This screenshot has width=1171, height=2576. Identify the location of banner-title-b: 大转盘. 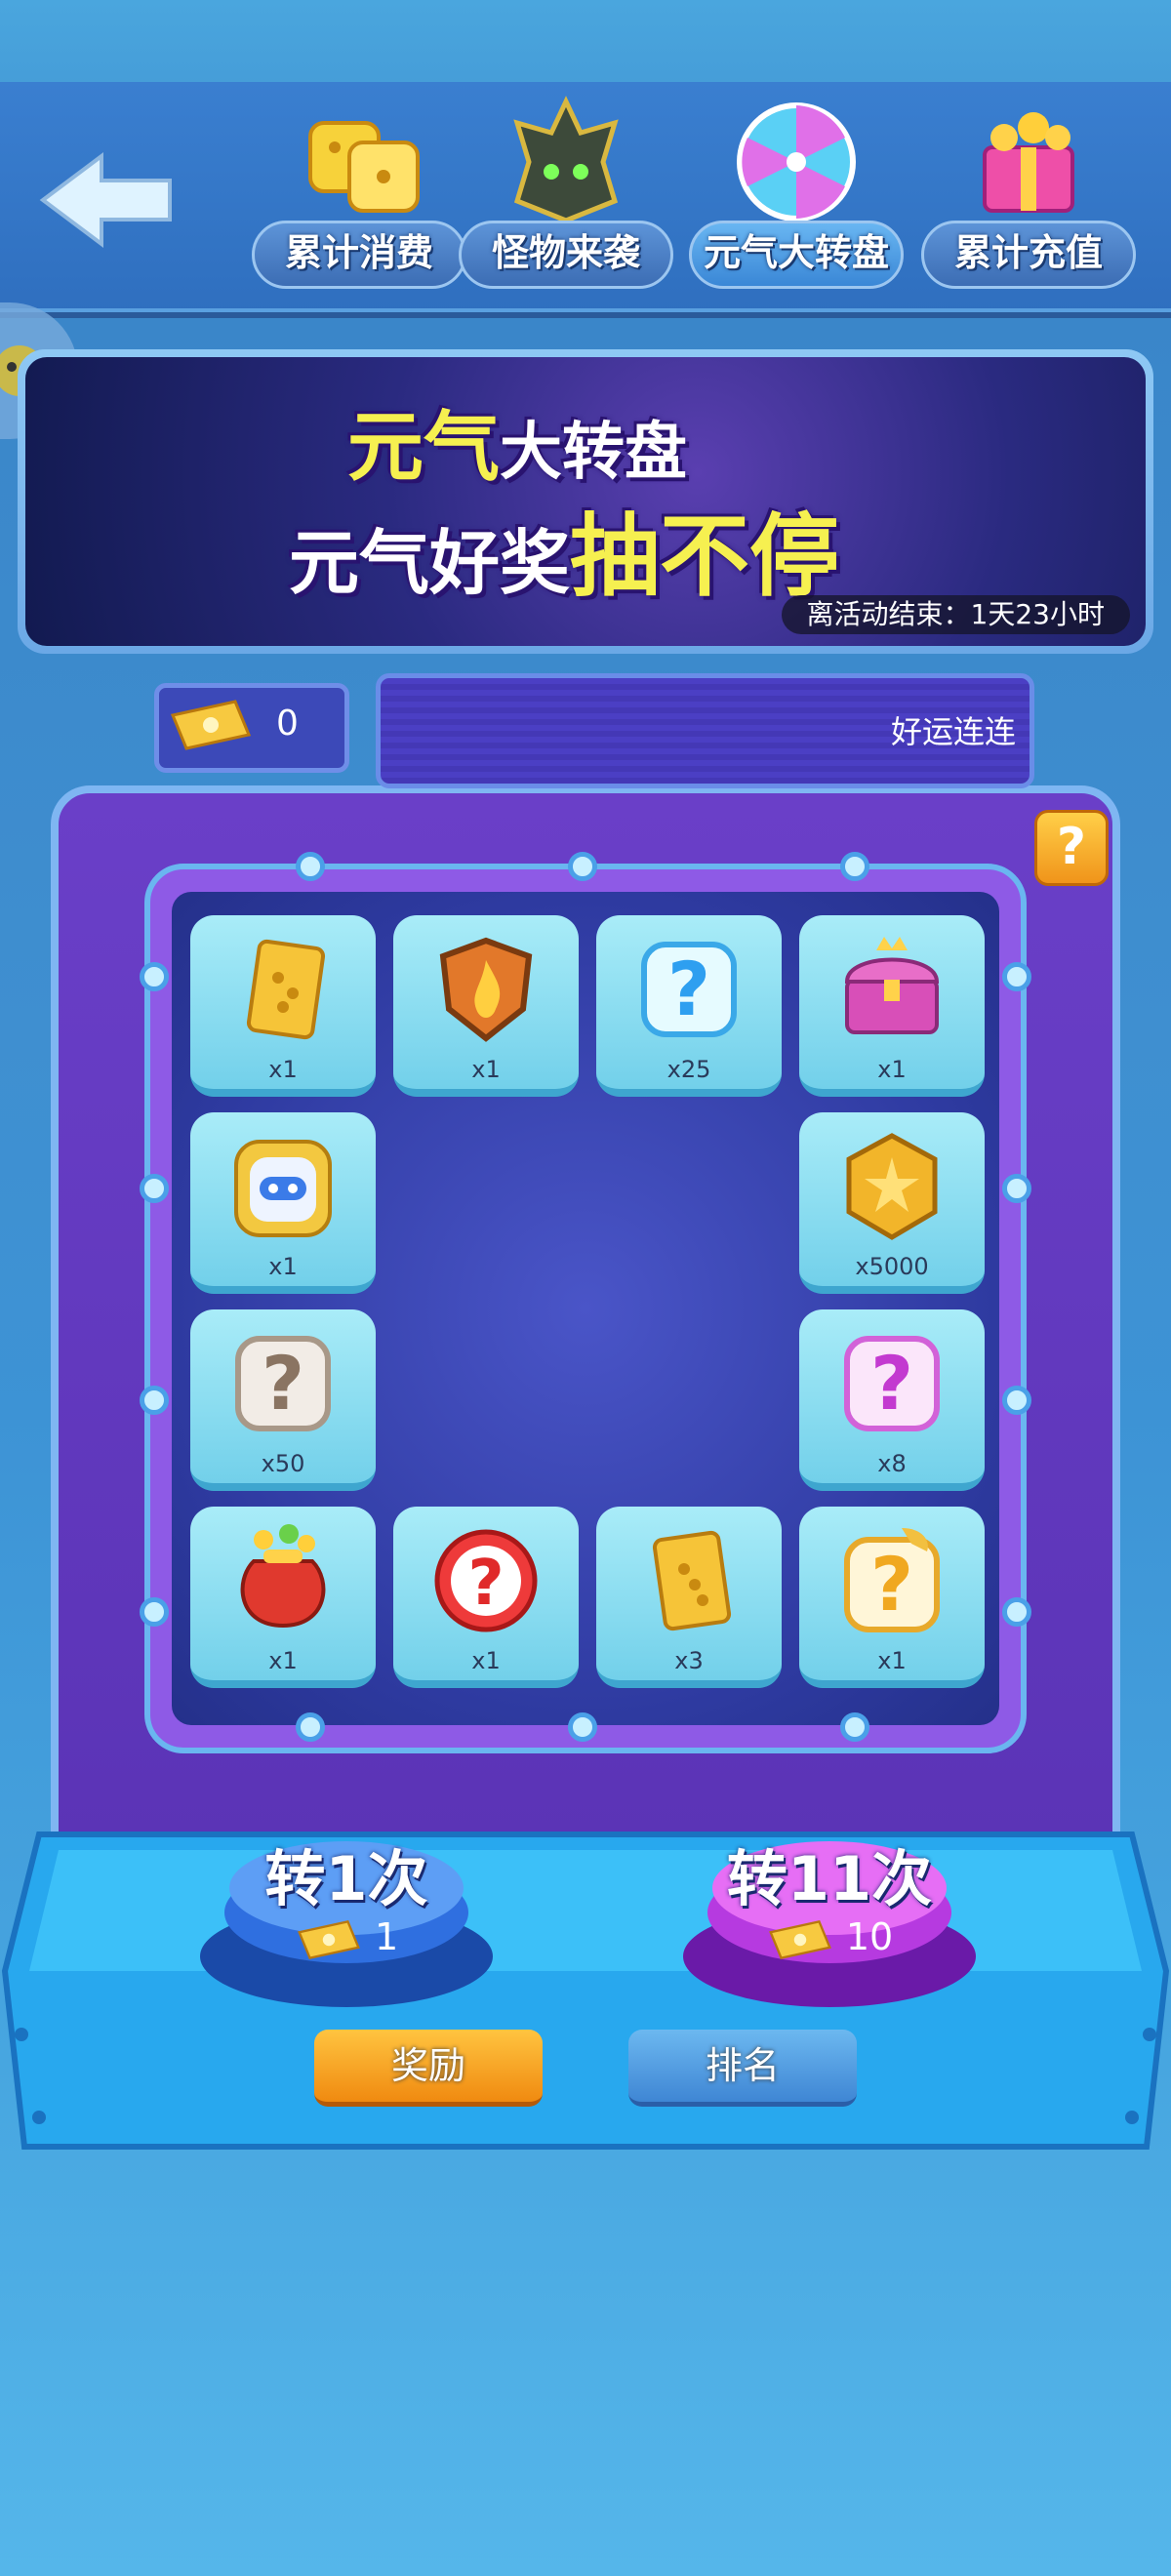
(594, 453).